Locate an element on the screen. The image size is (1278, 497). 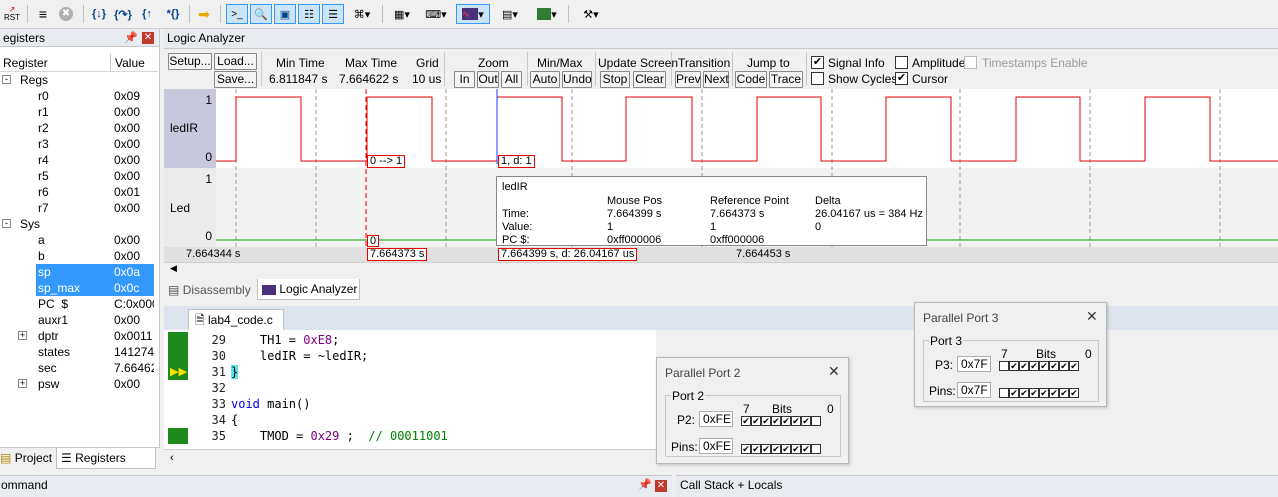
register-value: 1412743 is located at coordinates (134, 352).